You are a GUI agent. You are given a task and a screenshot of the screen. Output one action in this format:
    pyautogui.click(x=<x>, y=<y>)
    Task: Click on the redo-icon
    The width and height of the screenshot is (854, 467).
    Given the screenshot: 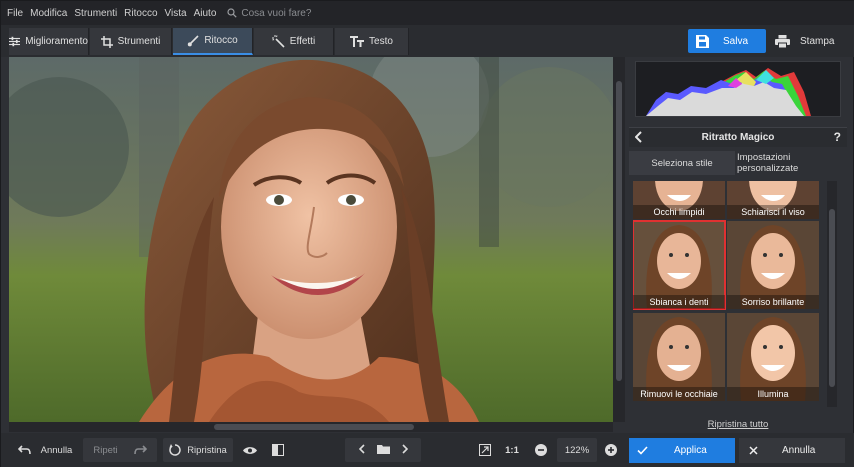 What is the action you would take?
    pyautogui.click(x=140, y=450)
    